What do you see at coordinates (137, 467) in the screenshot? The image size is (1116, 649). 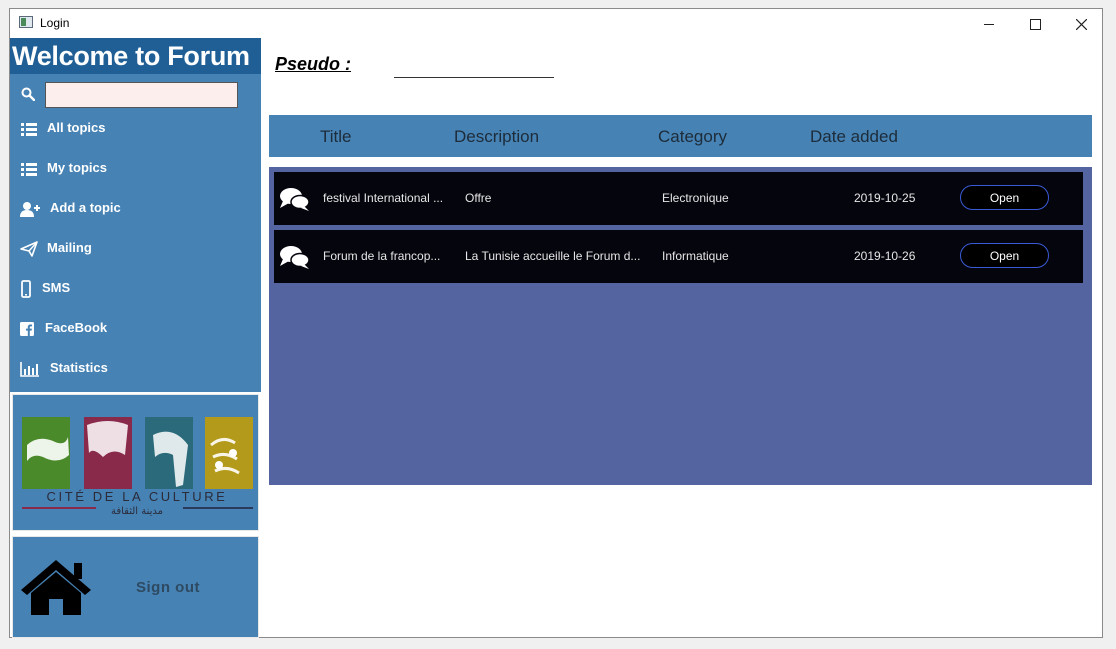 I see `cite-de-la-culture-logo: CITÉ DE LA CULTURE مدينة الثقافة` at bounding box center [137, 467].